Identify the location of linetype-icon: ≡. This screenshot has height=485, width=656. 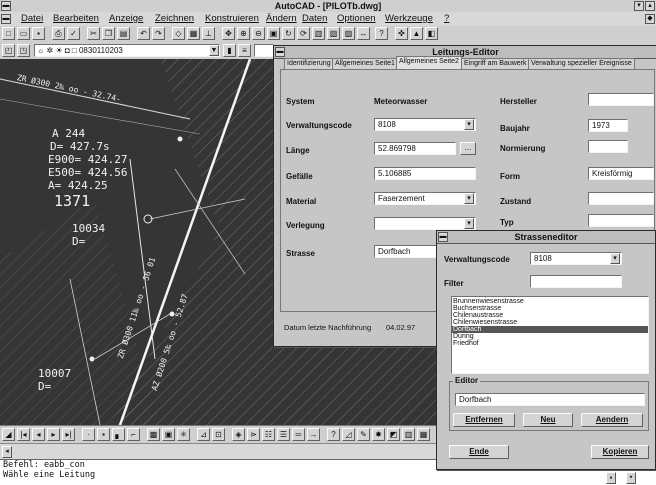
(244, 50).